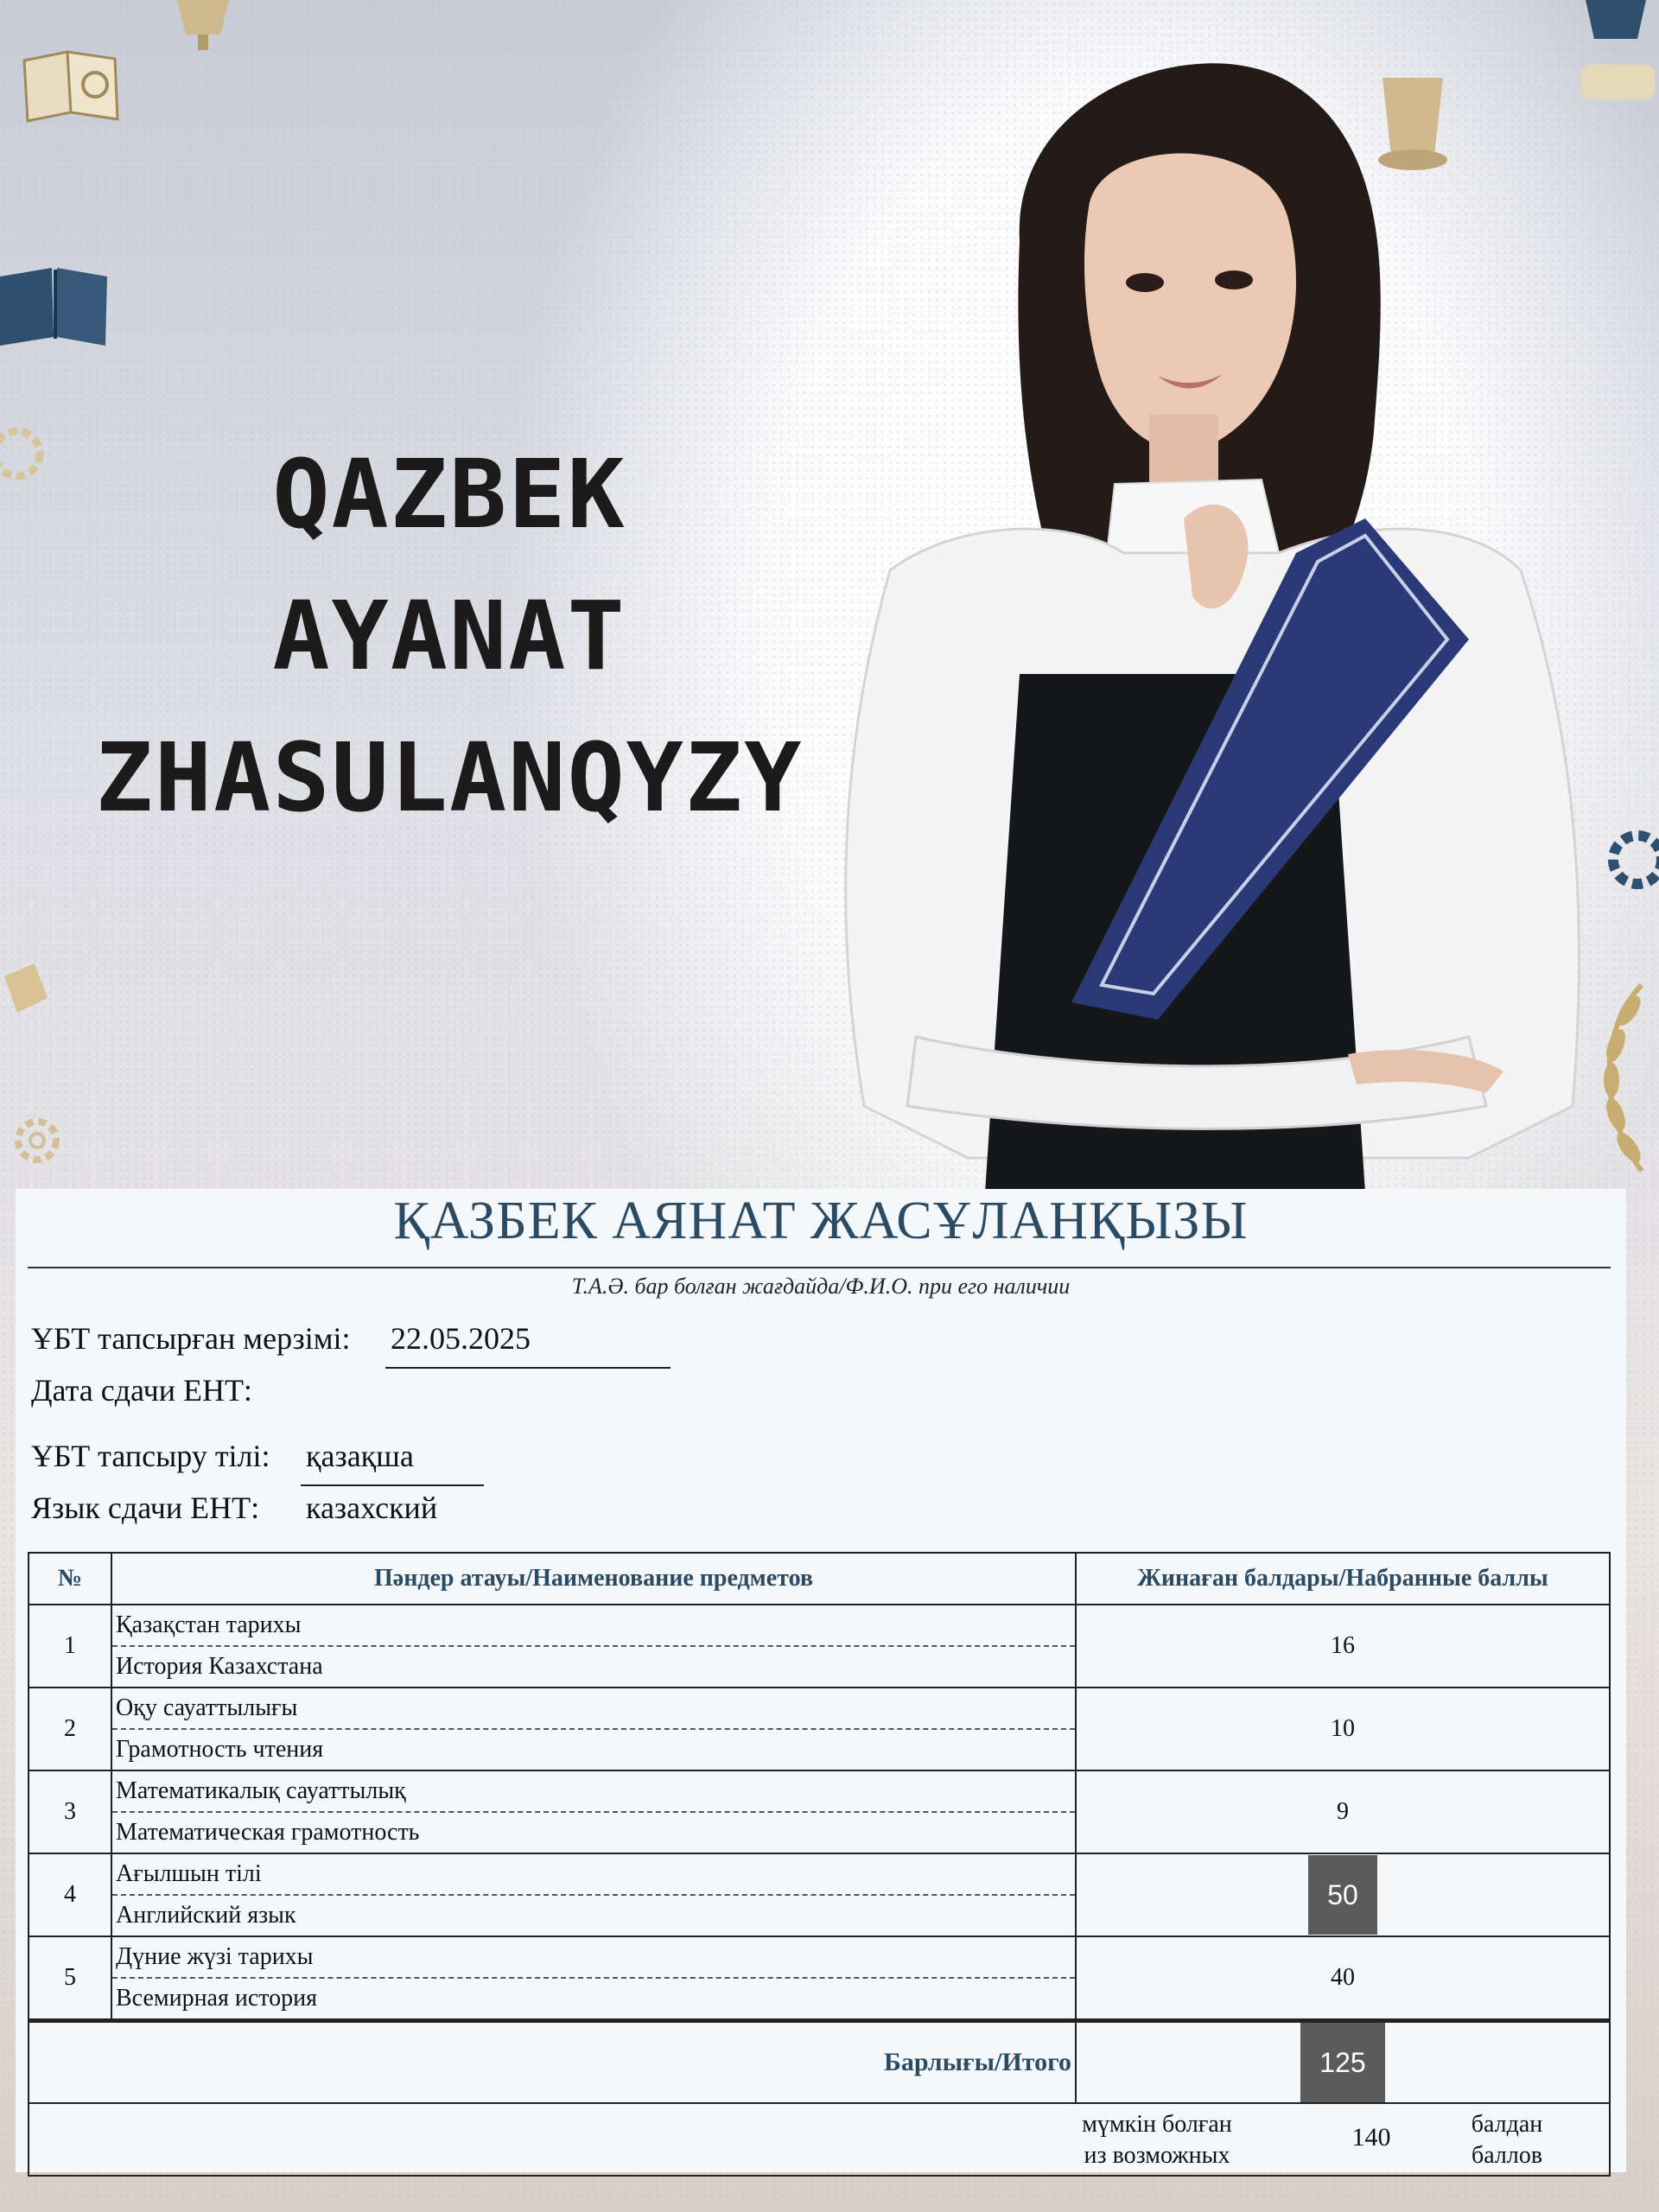 The height and width of the screenshot is (2212, 1659). I want to click on score-cell-highlighted: 50, so click(1343, 1895).